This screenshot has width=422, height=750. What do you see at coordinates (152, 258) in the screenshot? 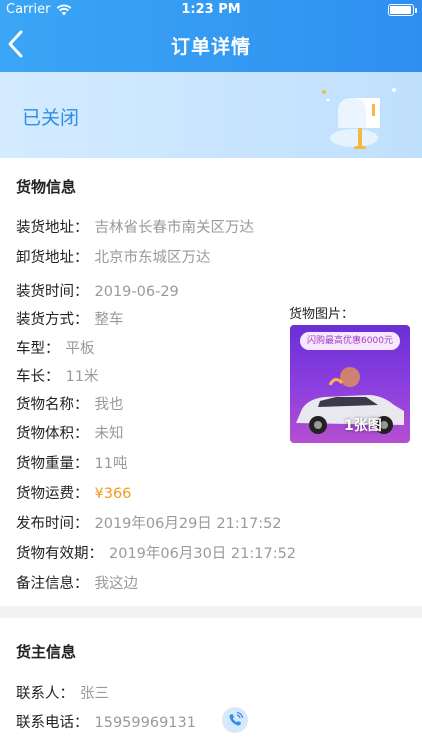
I see `row-value: 北京市东城区万达` at bounding box center [152, 258].